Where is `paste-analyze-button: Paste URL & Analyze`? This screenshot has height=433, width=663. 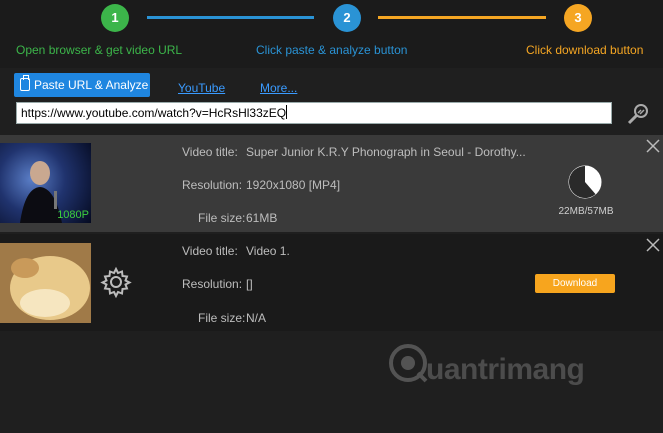
paste-analyze-button: Paste URL & Analyze is located at coordinates (82, 85).